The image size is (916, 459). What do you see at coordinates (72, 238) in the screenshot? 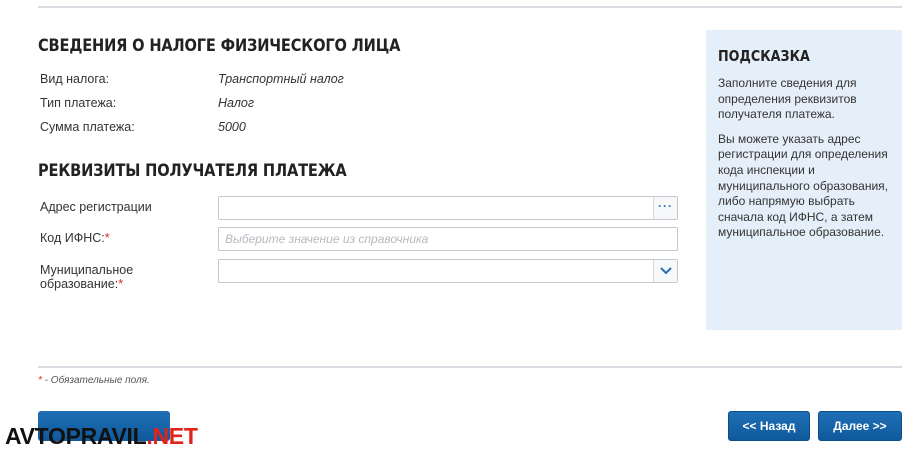
I see `ifns-label-text: Код ИФНС:` at bounding box center [72, 238].